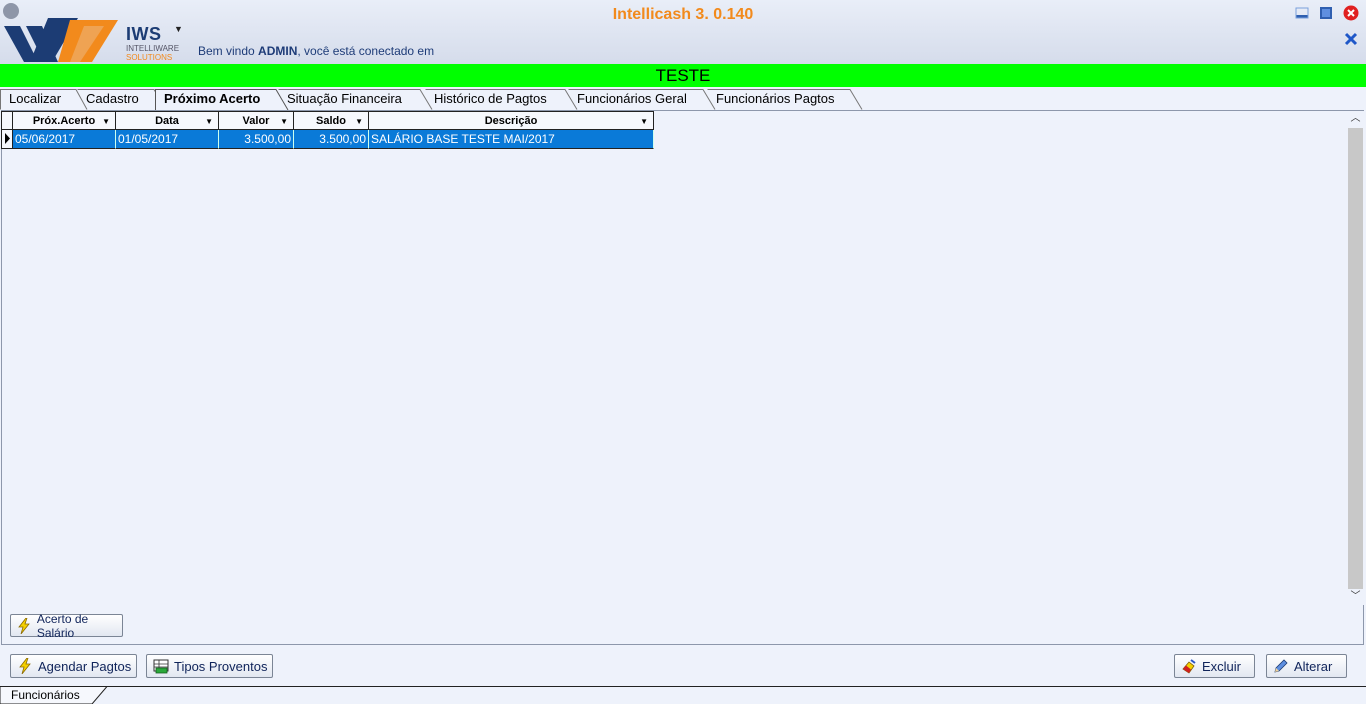 Image resolution: width=1366 pixels, height=704 pixels. I want to click on cell-saldo: 3.500,00, so click(331, 139).